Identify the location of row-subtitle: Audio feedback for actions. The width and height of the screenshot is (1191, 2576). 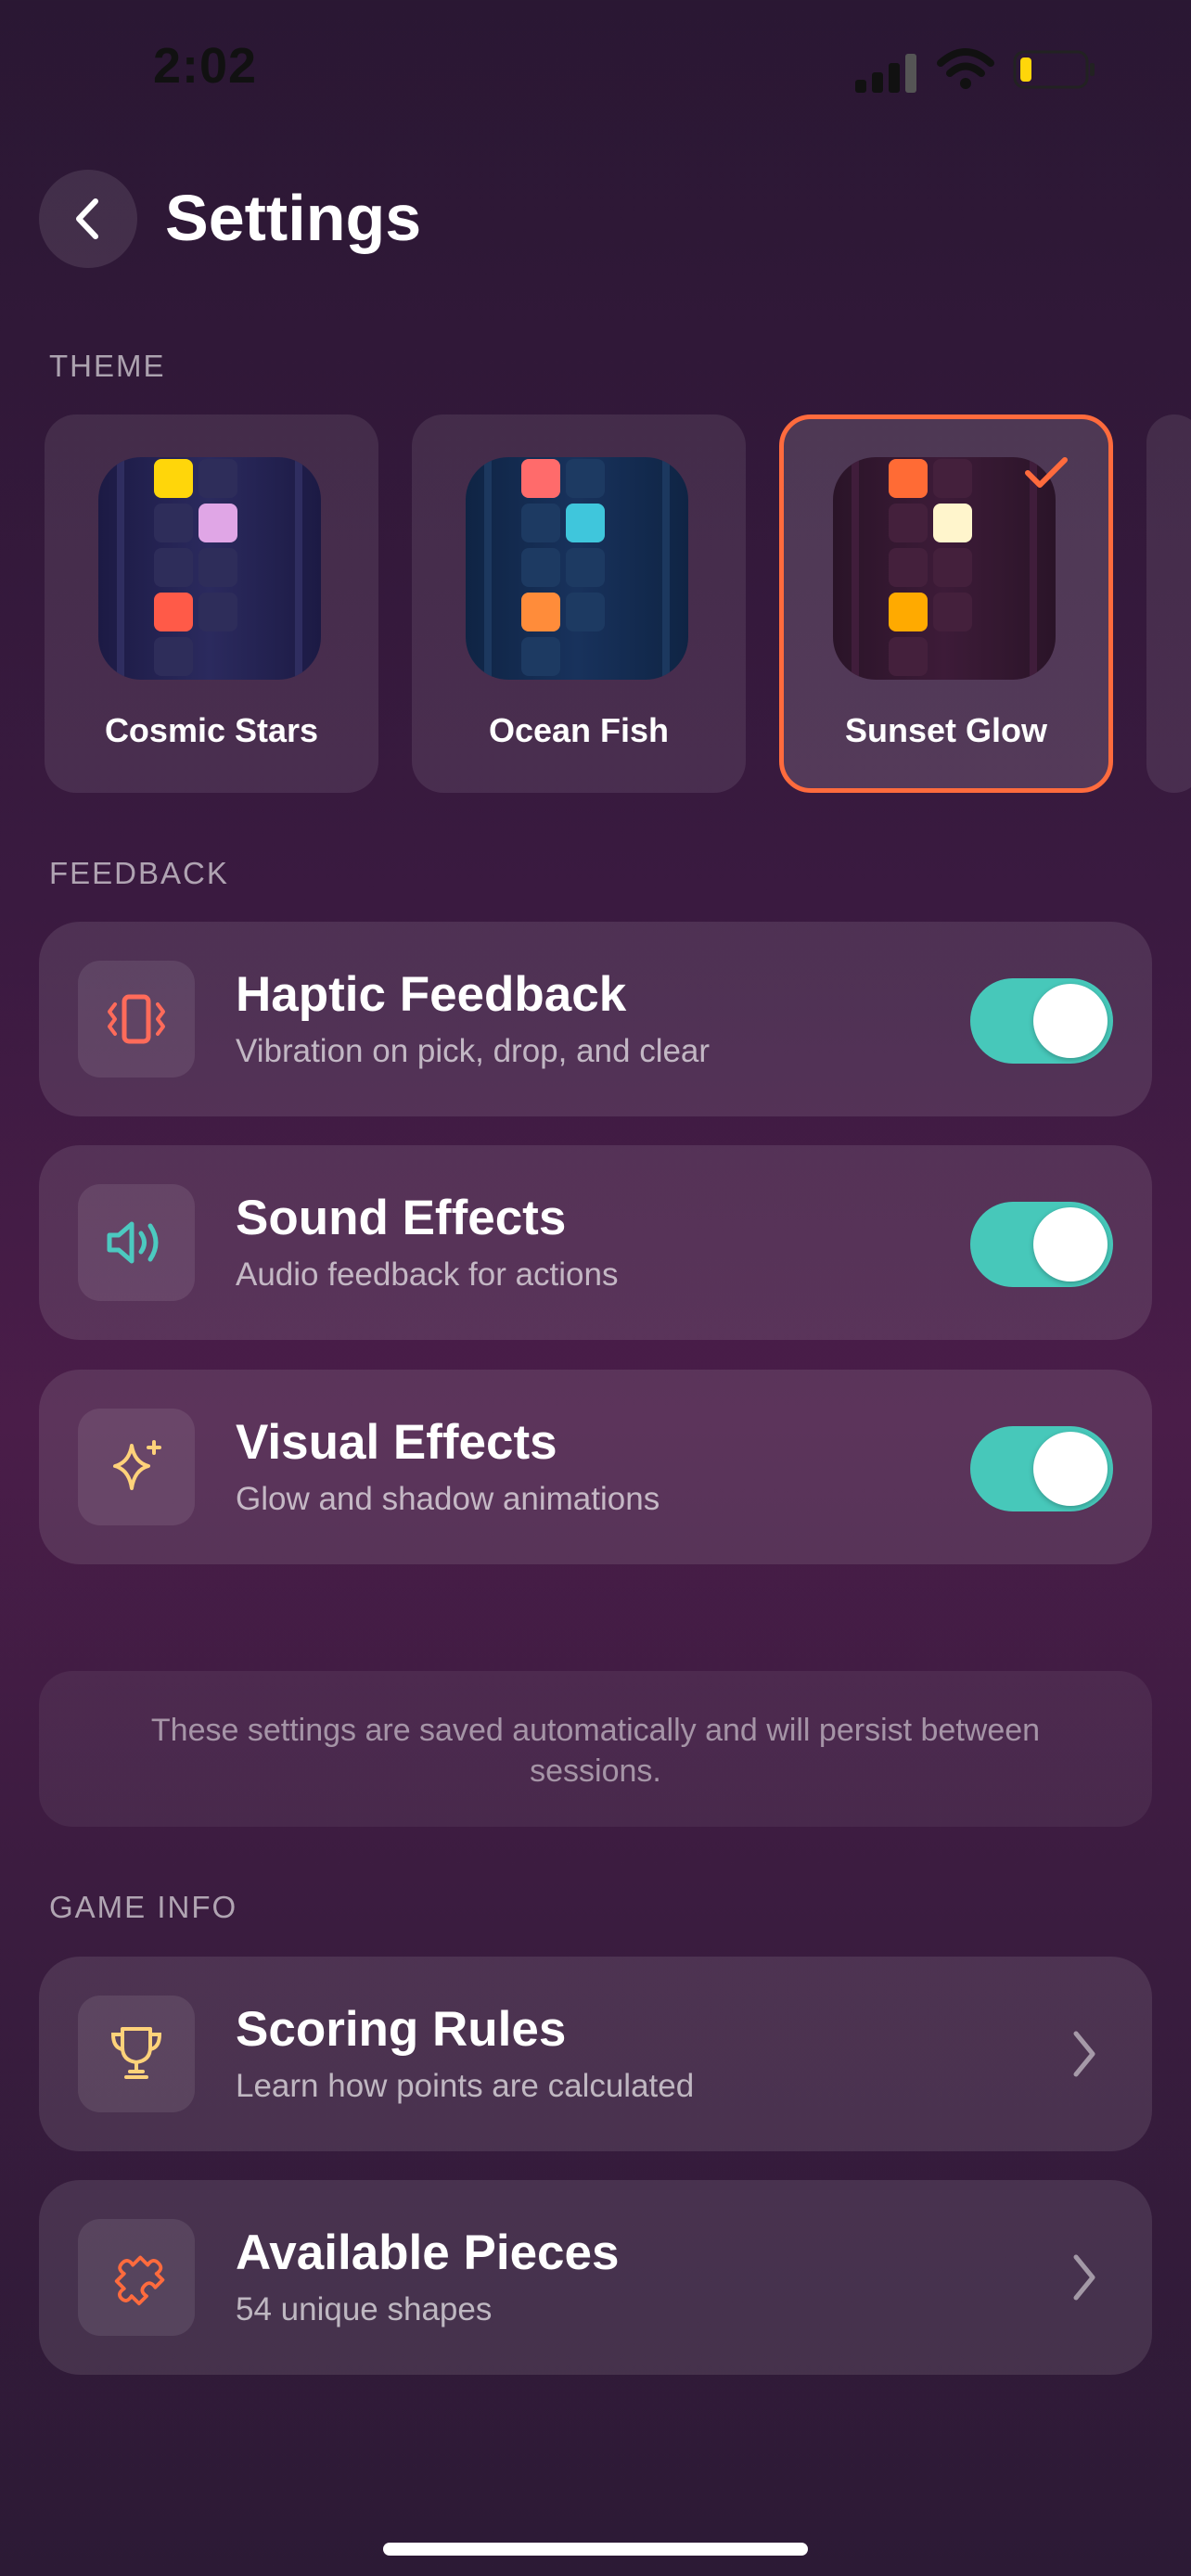
(427, 1274).